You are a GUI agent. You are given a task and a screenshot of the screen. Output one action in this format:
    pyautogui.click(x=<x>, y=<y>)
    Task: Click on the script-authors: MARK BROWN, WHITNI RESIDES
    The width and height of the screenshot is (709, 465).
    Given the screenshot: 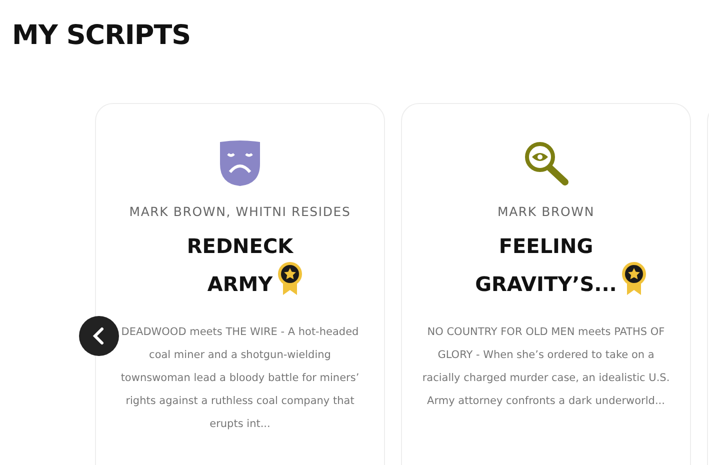 What is the action you would take?
    pyautogui.click(x=240, y=211)
    